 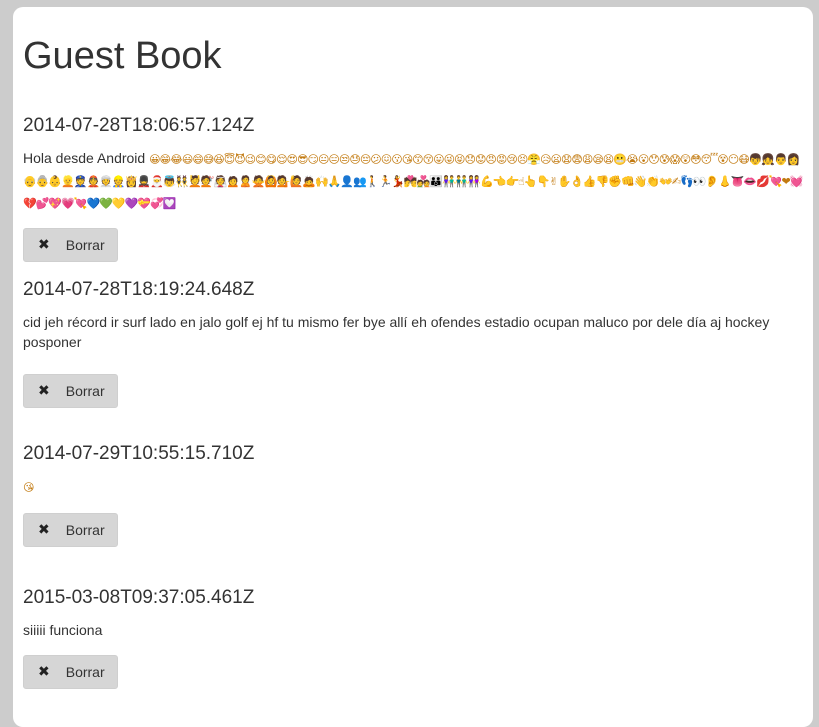 What do you see at coordinates (139, 125) in the screenshot?
I see `entry-timestamp: 2014-07-28T18:06:57.124Z` at bounding box center [139, 125].